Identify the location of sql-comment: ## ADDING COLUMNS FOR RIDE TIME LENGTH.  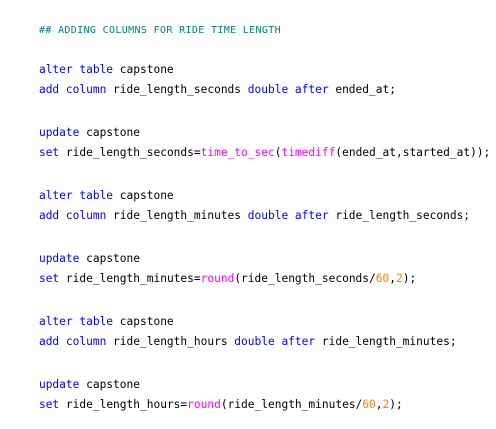
(160, 30).